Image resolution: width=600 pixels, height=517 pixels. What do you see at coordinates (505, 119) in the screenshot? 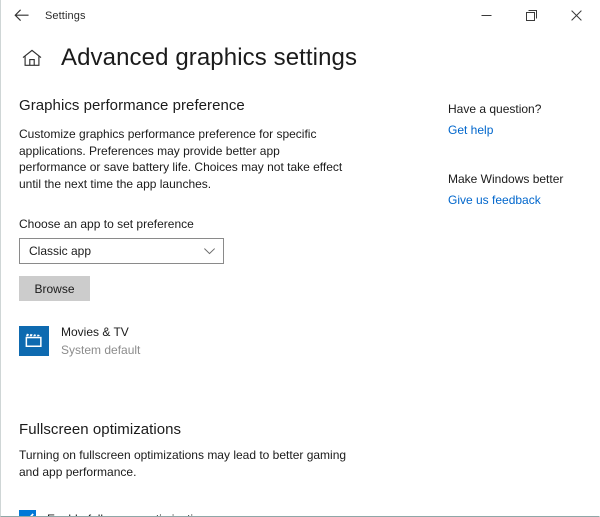
I see `help-group: Have a question? Get help` at bounding box center [505, 119].